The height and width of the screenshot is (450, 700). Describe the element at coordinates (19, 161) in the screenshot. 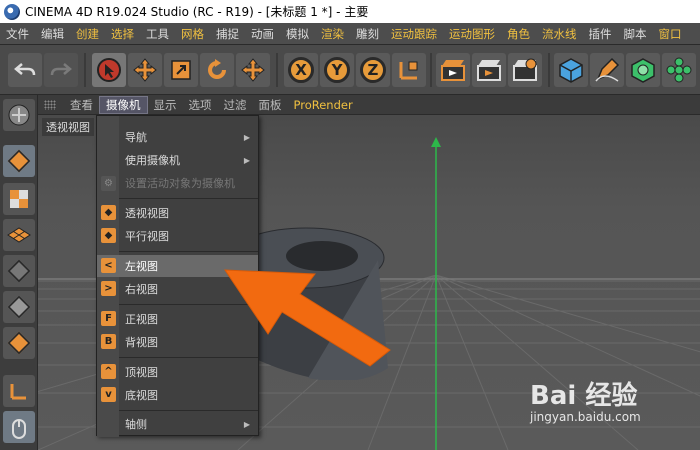

I see `model-mode-button` at that location.